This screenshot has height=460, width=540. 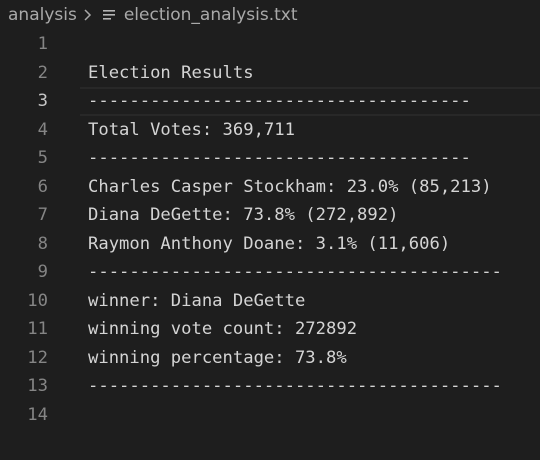 I want to click on code-line: 2 Election Results, so click(x=270, y=73).